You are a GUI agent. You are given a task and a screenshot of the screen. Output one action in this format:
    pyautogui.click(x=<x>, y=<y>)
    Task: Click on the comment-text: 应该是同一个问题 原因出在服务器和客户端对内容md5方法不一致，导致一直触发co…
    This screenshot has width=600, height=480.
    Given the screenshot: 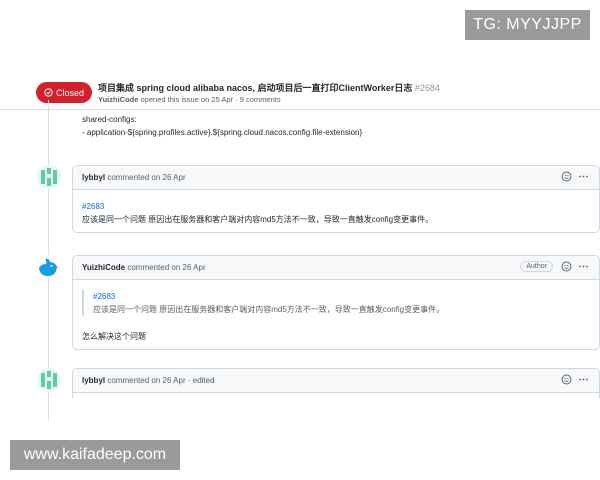 What is the action you would take?
    pyautogui.click(x=258, y=219)
    